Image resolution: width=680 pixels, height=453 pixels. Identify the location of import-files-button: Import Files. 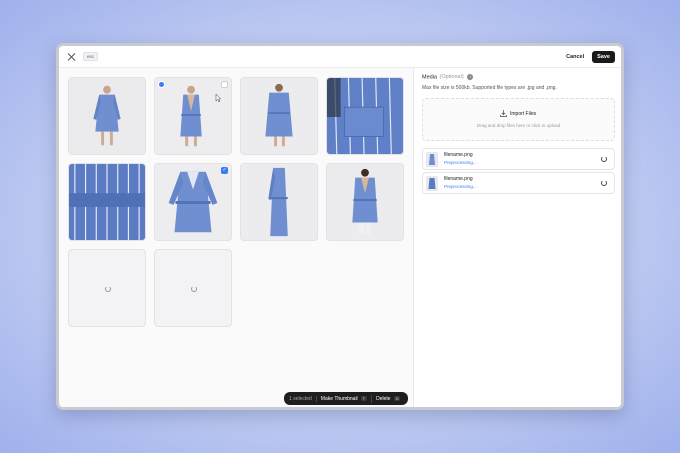
(523, 114).